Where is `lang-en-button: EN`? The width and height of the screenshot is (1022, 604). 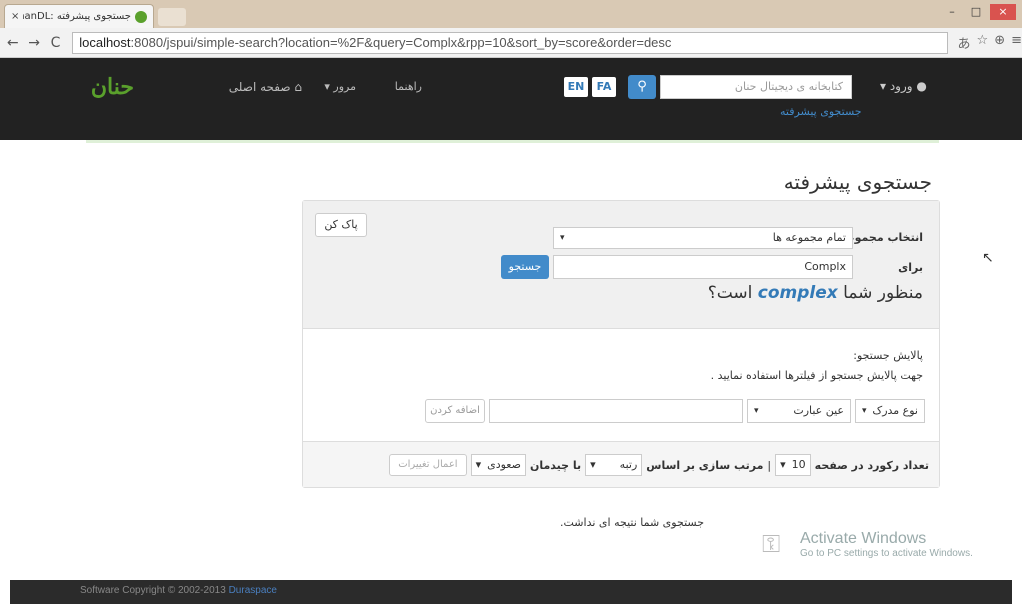 lang-en-button: EN is located at coordinates (576, 87).